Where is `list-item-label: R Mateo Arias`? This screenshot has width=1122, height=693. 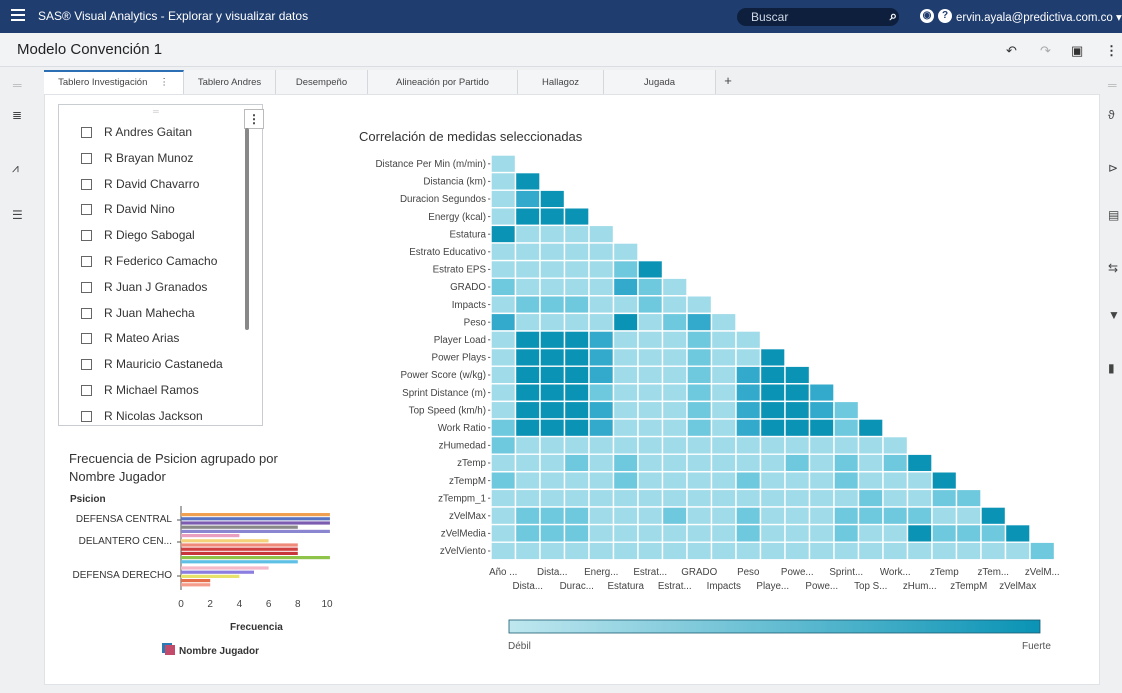
list-item-label: R Mateo Arias is located at coordinates (142, 338).